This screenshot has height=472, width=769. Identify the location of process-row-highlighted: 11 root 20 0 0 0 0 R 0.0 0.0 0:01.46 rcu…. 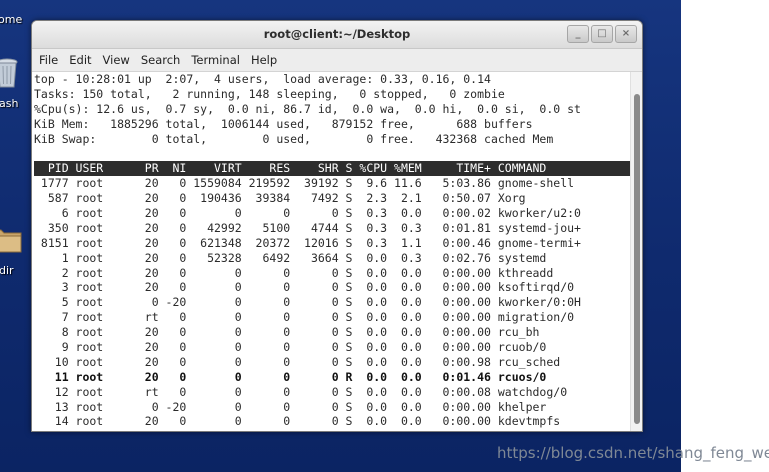
(290, 376).